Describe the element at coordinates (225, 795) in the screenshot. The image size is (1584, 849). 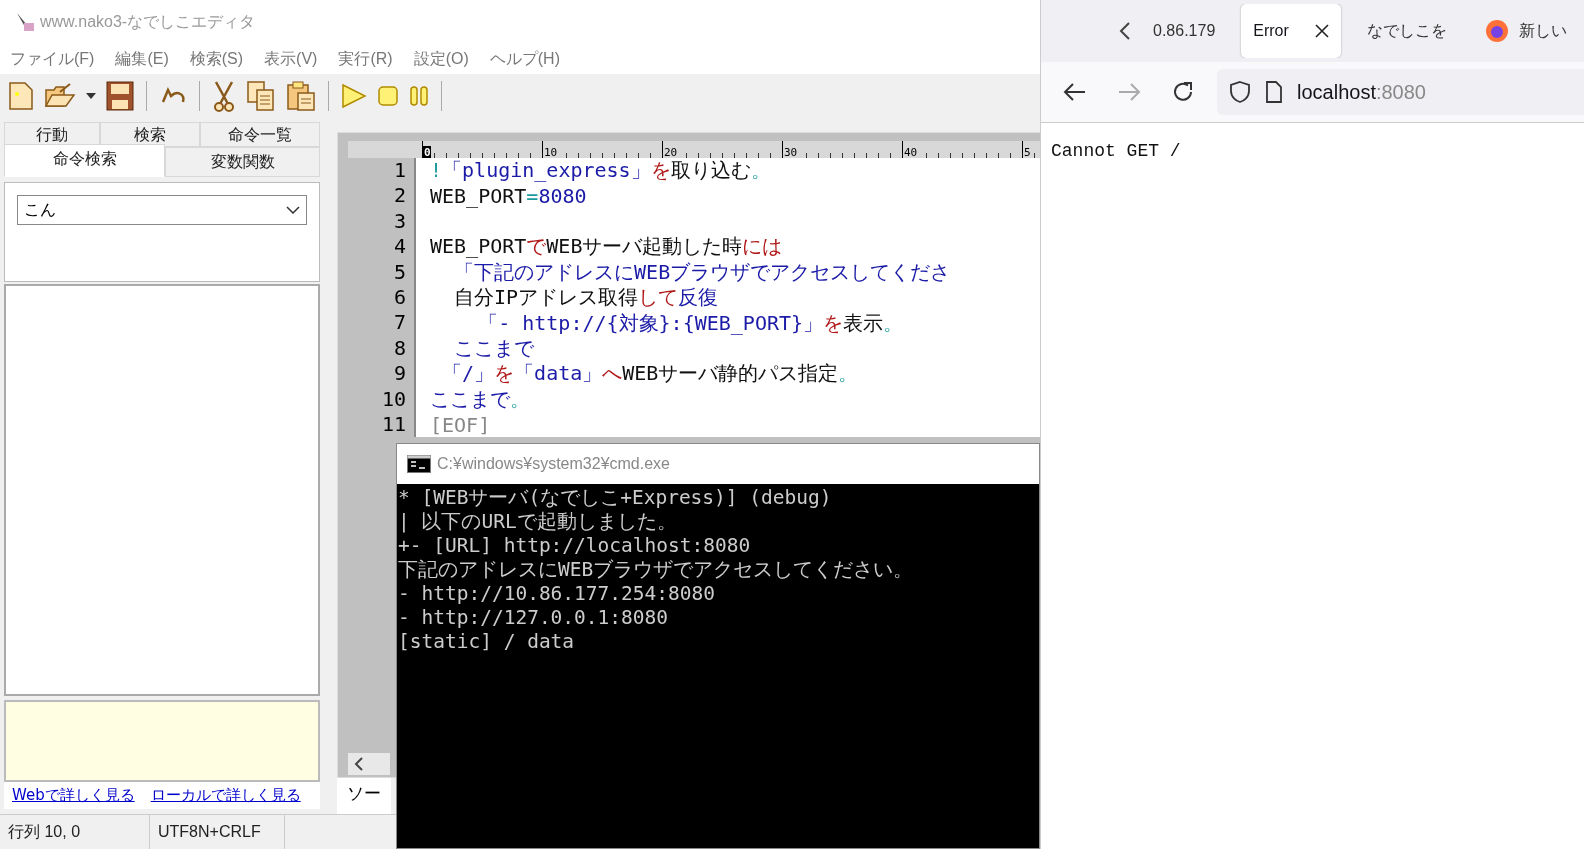
I see `help-link: ローカルで詳しく見る` at that location.